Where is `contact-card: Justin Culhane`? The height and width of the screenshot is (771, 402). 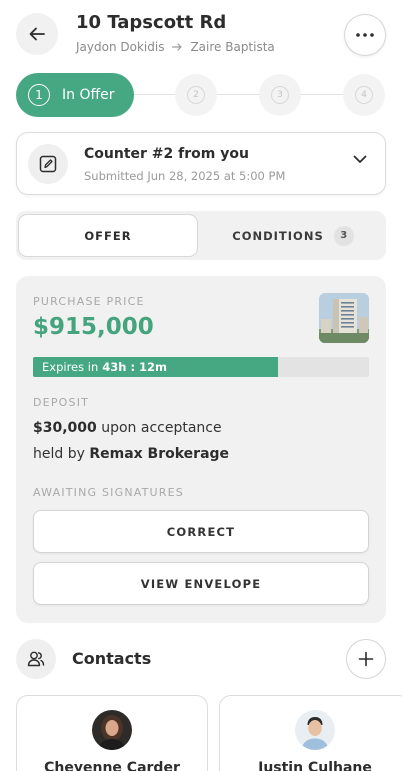 contact-card: Justin Culhane is located at coordinates (310, 733).